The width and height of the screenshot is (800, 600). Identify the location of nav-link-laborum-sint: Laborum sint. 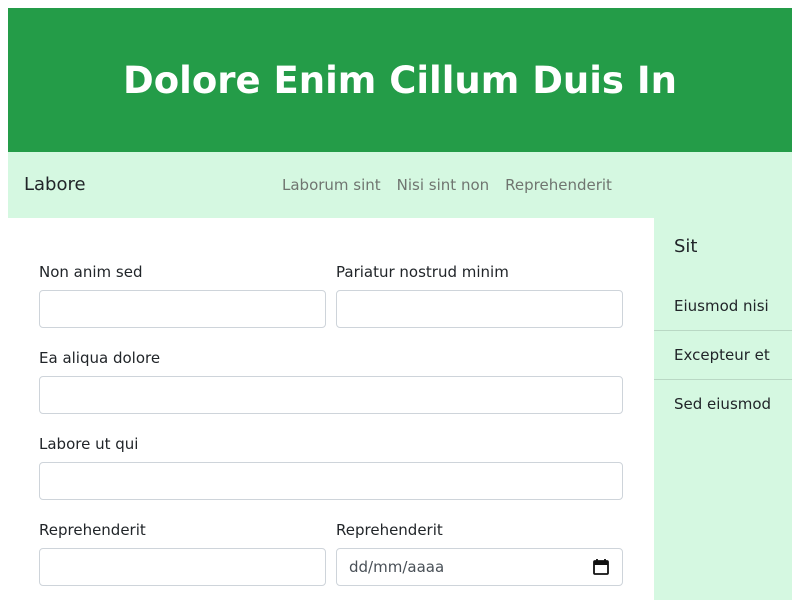
(335, 185).